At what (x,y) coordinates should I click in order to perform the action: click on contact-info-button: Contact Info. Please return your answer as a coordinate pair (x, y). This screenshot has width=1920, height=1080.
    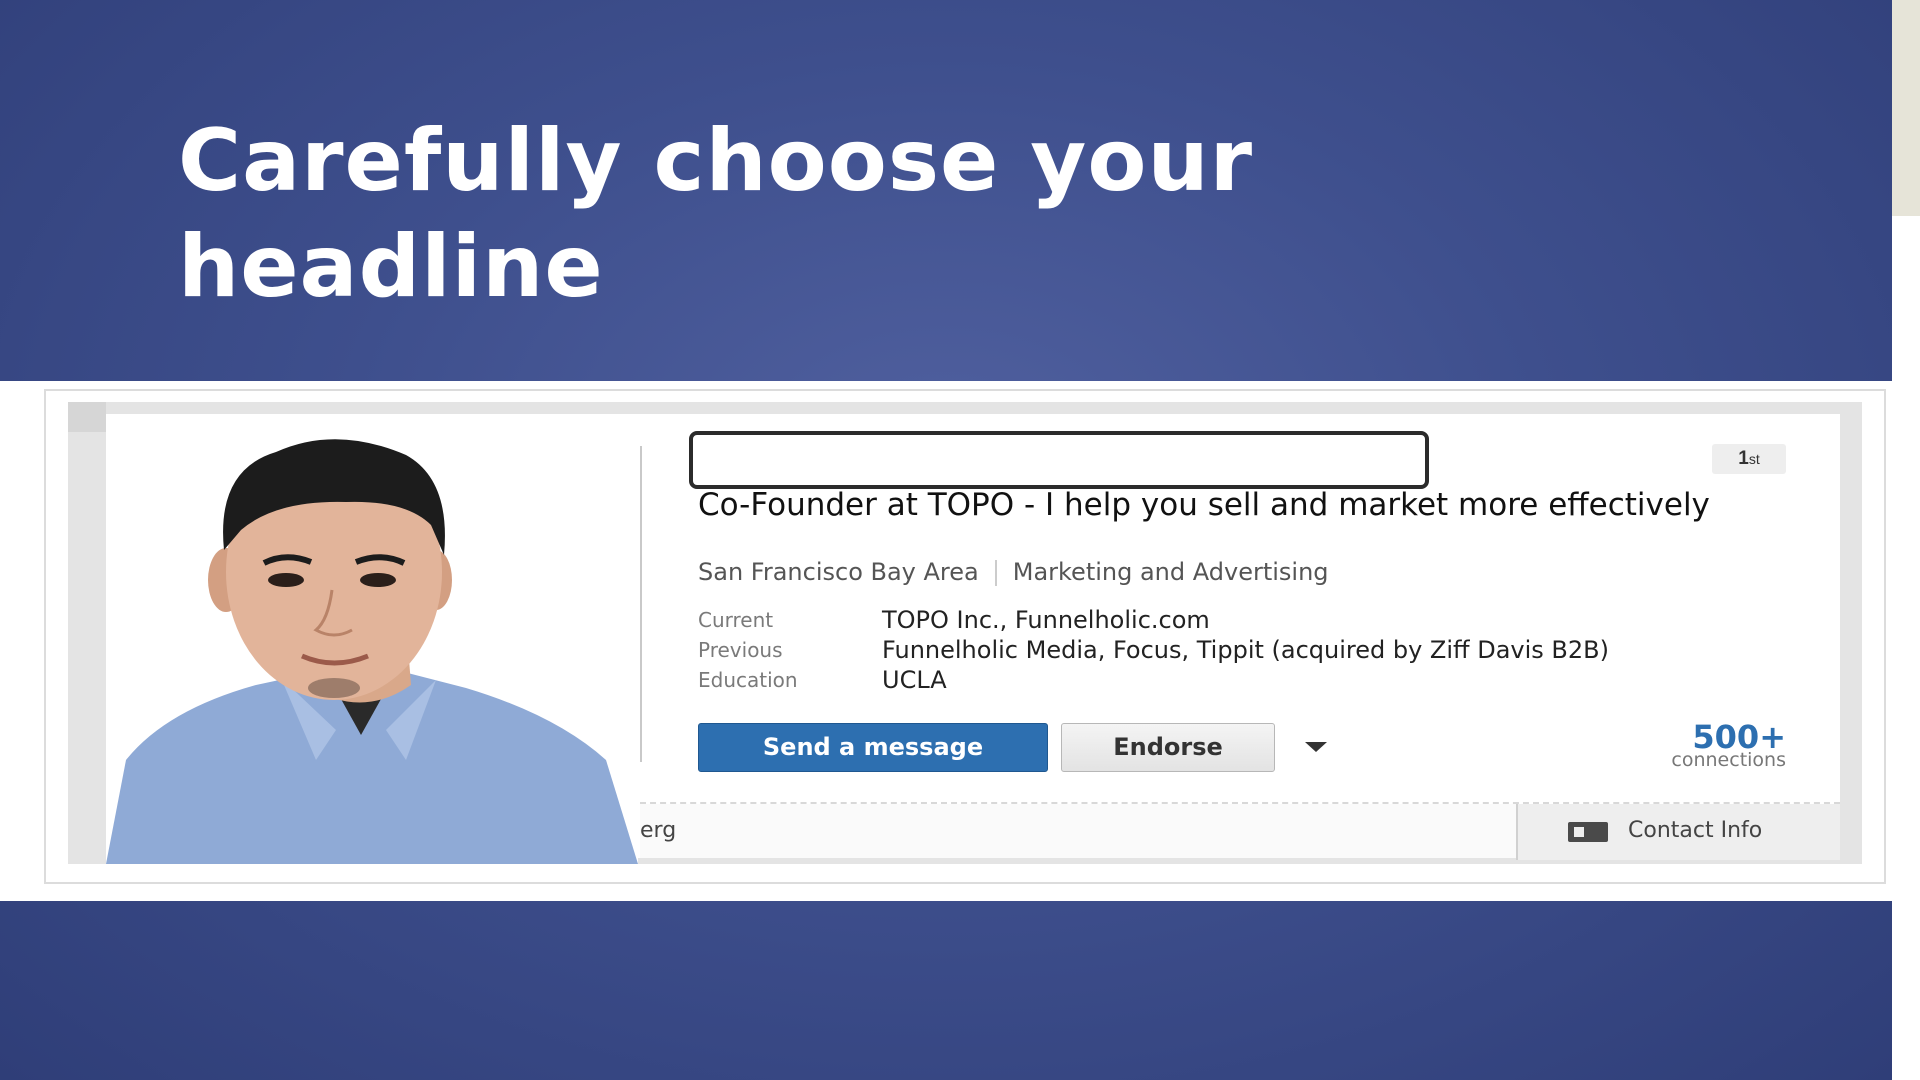
    Looking at the image, I should click on (1678, 832).